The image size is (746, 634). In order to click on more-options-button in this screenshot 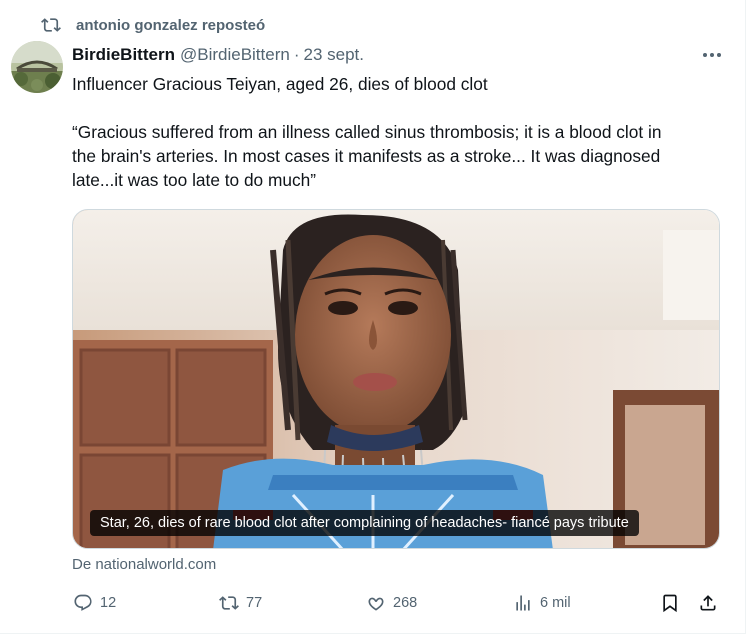, I will do `click(712, 54)`.